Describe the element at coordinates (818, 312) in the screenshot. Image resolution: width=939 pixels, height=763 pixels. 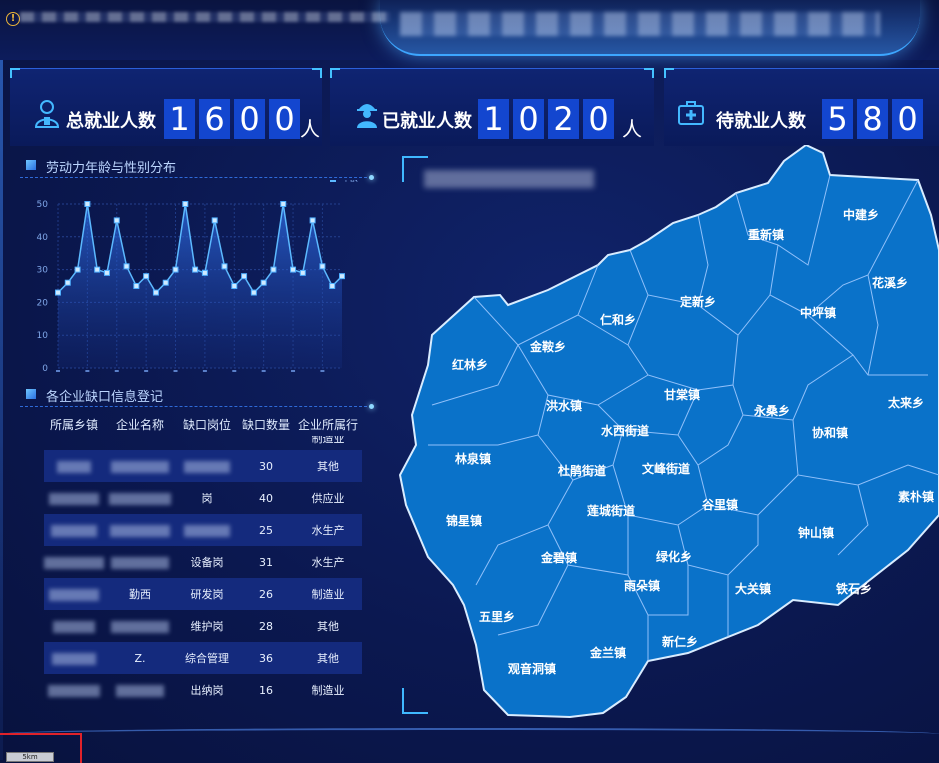
I see `town-label: 中坪镇` at that location.